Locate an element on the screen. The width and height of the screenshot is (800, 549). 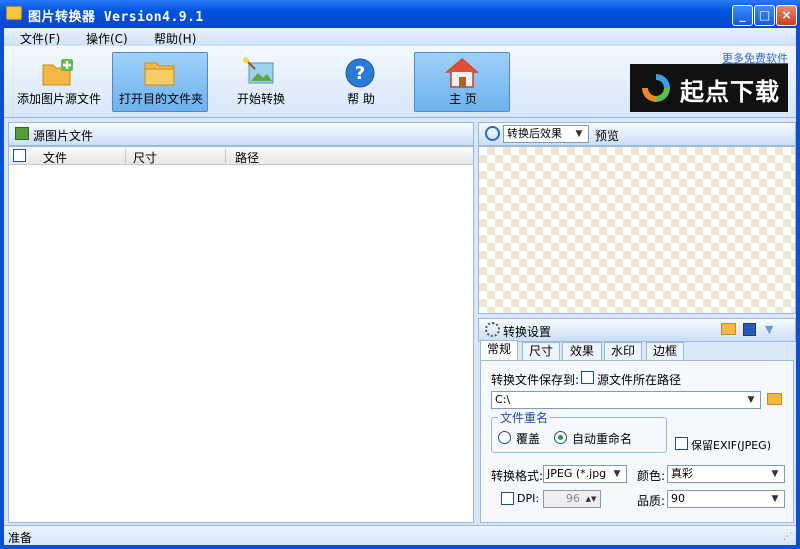
preview-canvas is located at coordinates (637, 230).